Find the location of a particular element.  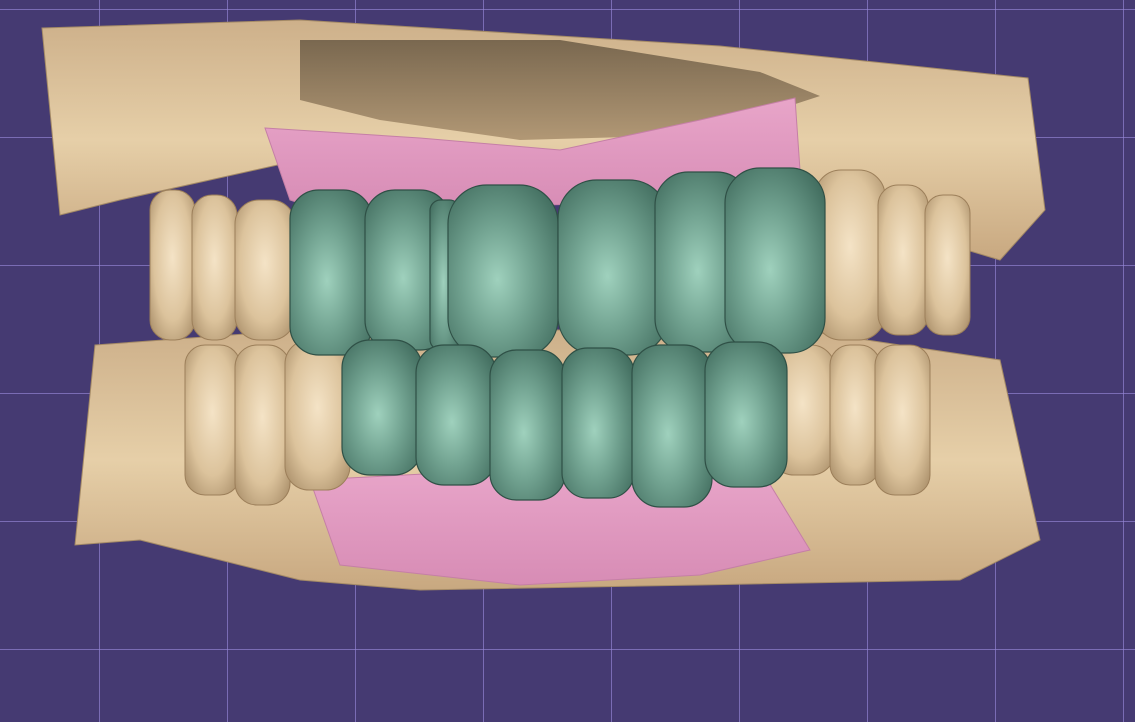

right-upper-natural-teeth is located at coordinates (892, 255).